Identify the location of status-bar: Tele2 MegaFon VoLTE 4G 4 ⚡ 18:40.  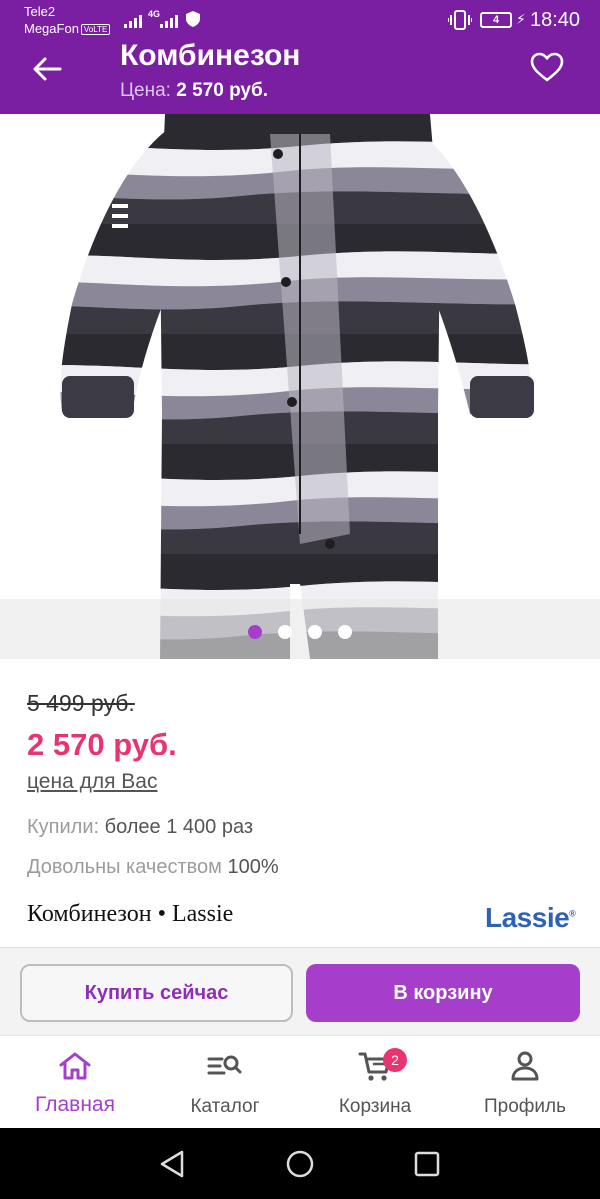
(300, 20).